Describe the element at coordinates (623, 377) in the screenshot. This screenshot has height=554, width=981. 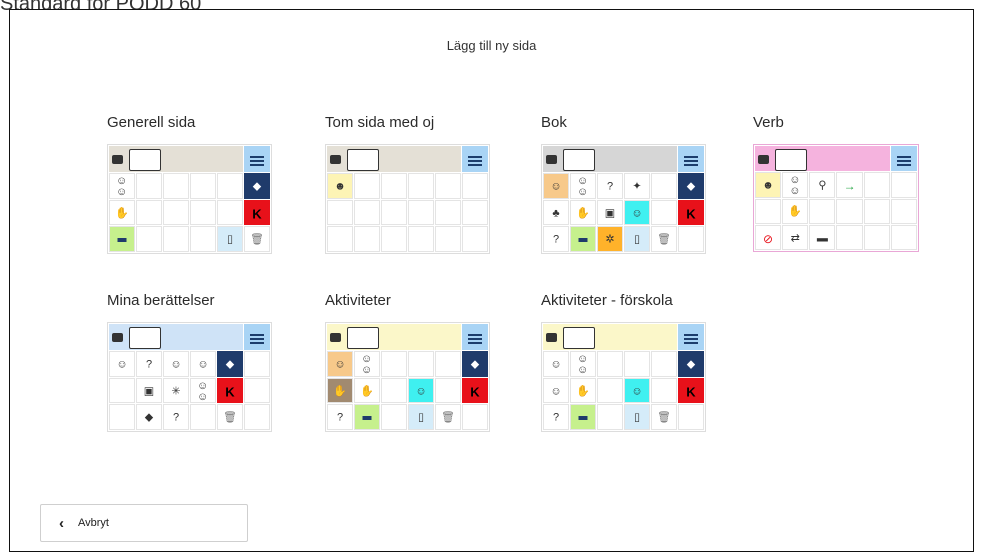
I see `template-preview: ☺ ☺☺ ◆ ☺ ✋ ☺ K ? ▯ 🗑` at that location.